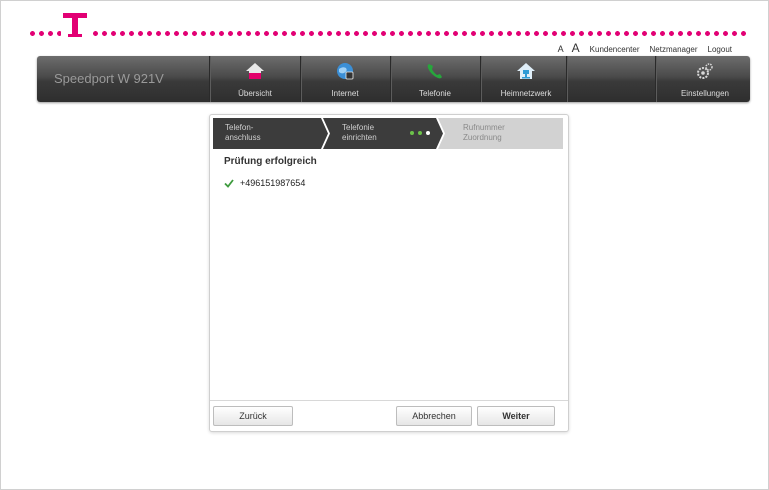 Image resolution: width=769 pixels, height=490 pixels. I want to click on phone-number-row: +496151987654, so click(264, 183).